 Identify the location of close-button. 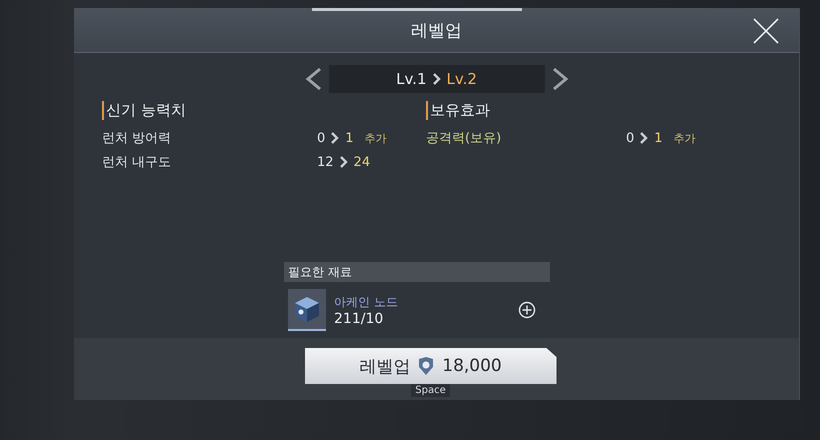
(766, 31).